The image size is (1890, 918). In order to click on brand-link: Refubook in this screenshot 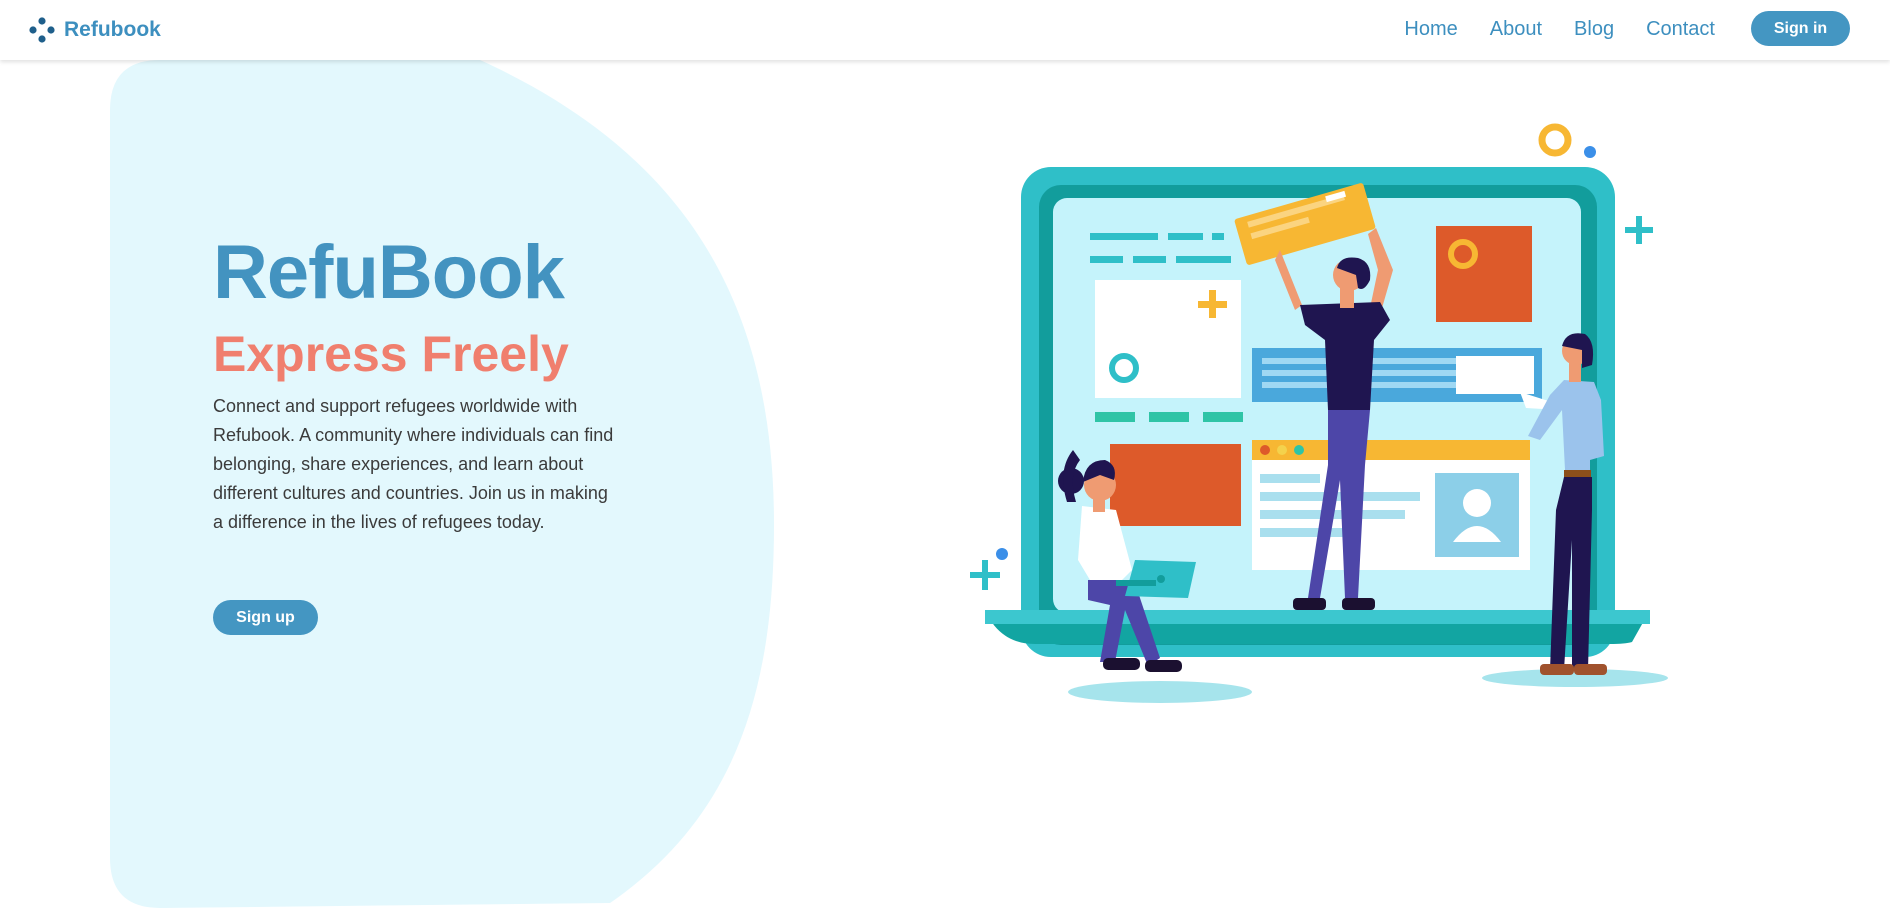, I will do `click(94, 30)`.